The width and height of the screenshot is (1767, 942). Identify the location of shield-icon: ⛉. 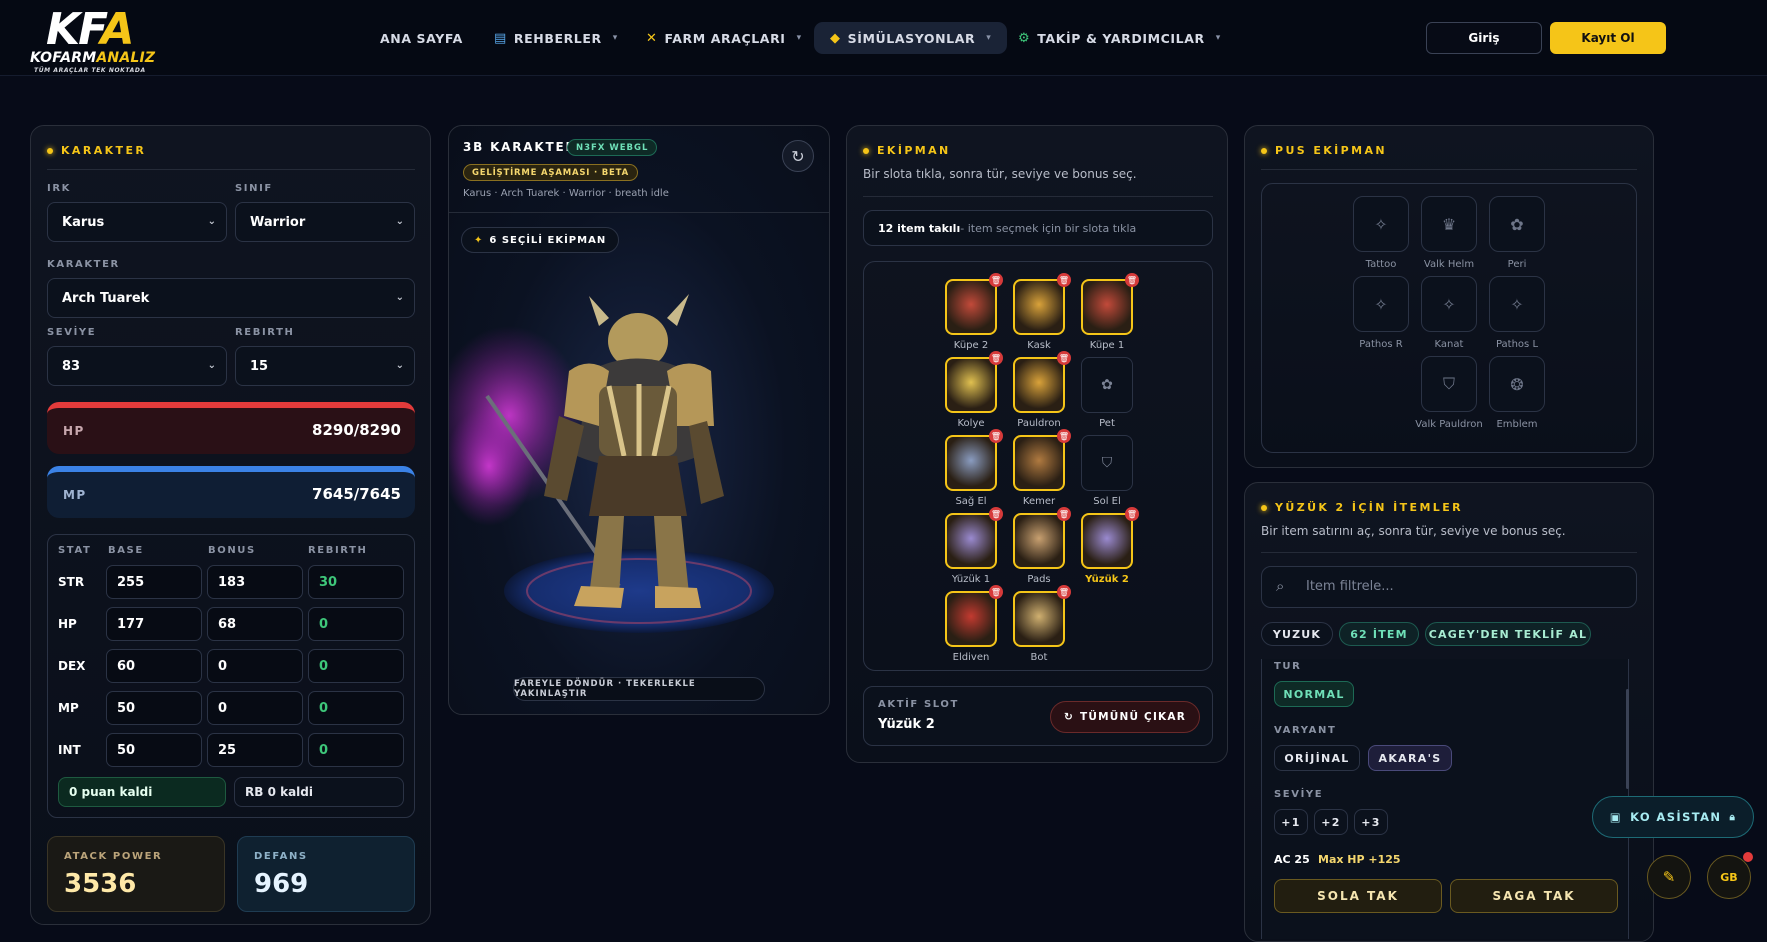
(1449, 384).